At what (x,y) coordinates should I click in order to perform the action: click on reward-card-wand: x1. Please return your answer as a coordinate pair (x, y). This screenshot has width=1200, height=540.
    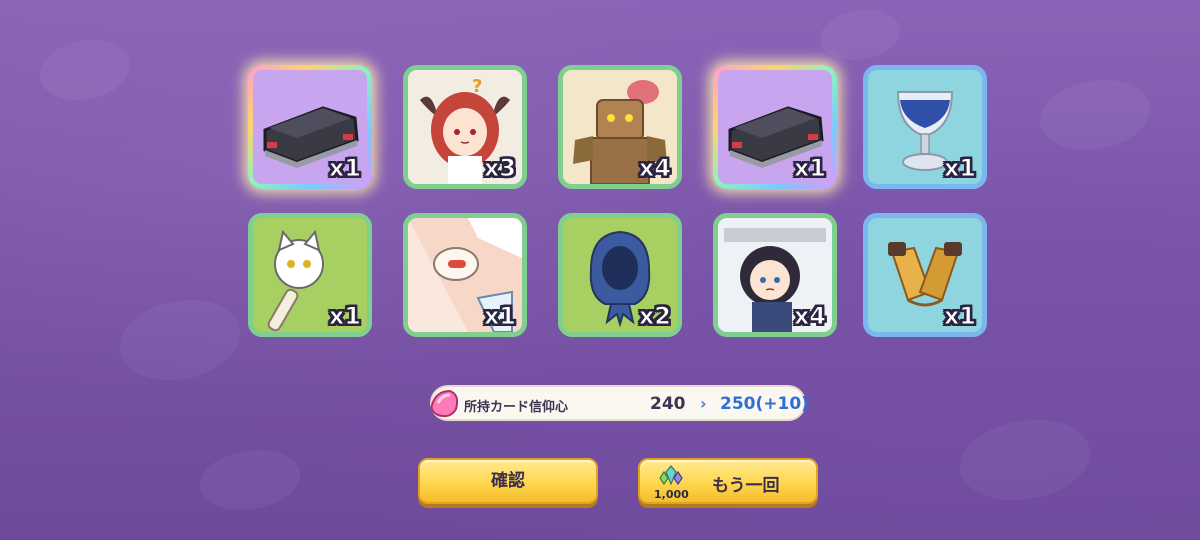
    Looking at the image, I should click on (310, 275).